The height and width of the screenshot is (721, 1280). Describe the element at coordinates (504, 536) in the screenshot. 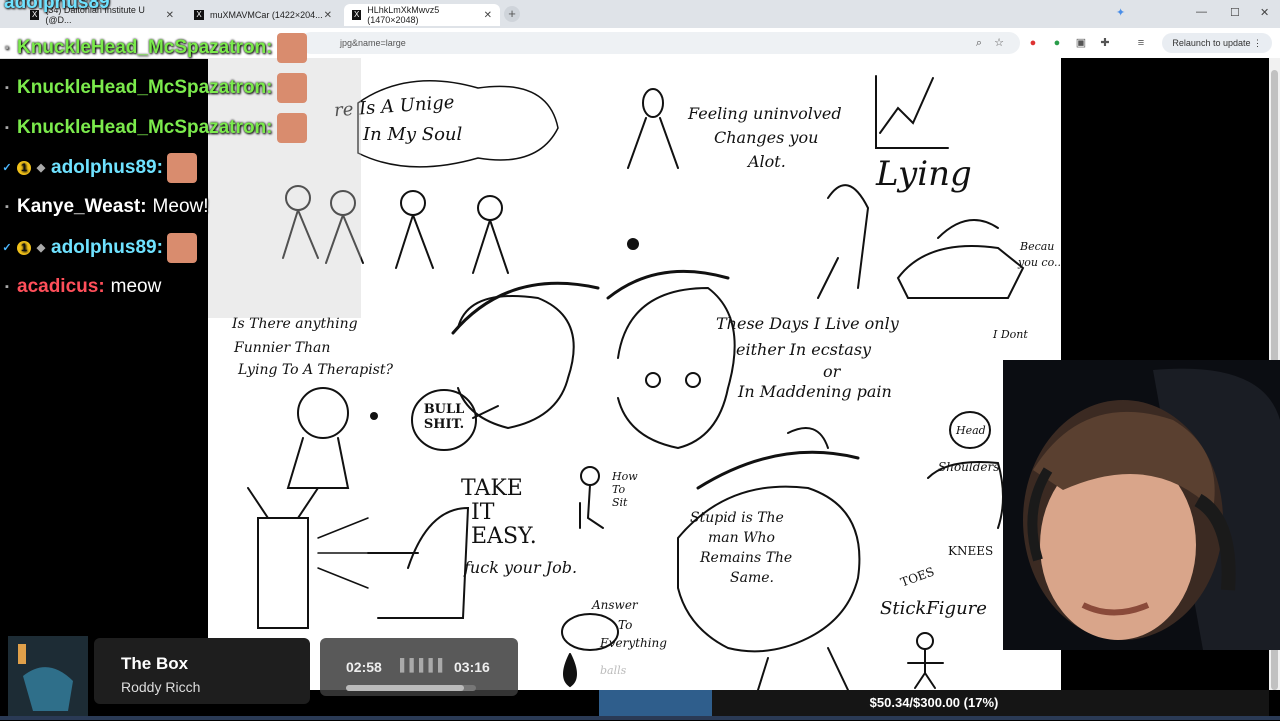

I see `drawing-text: EASY.` at that location.